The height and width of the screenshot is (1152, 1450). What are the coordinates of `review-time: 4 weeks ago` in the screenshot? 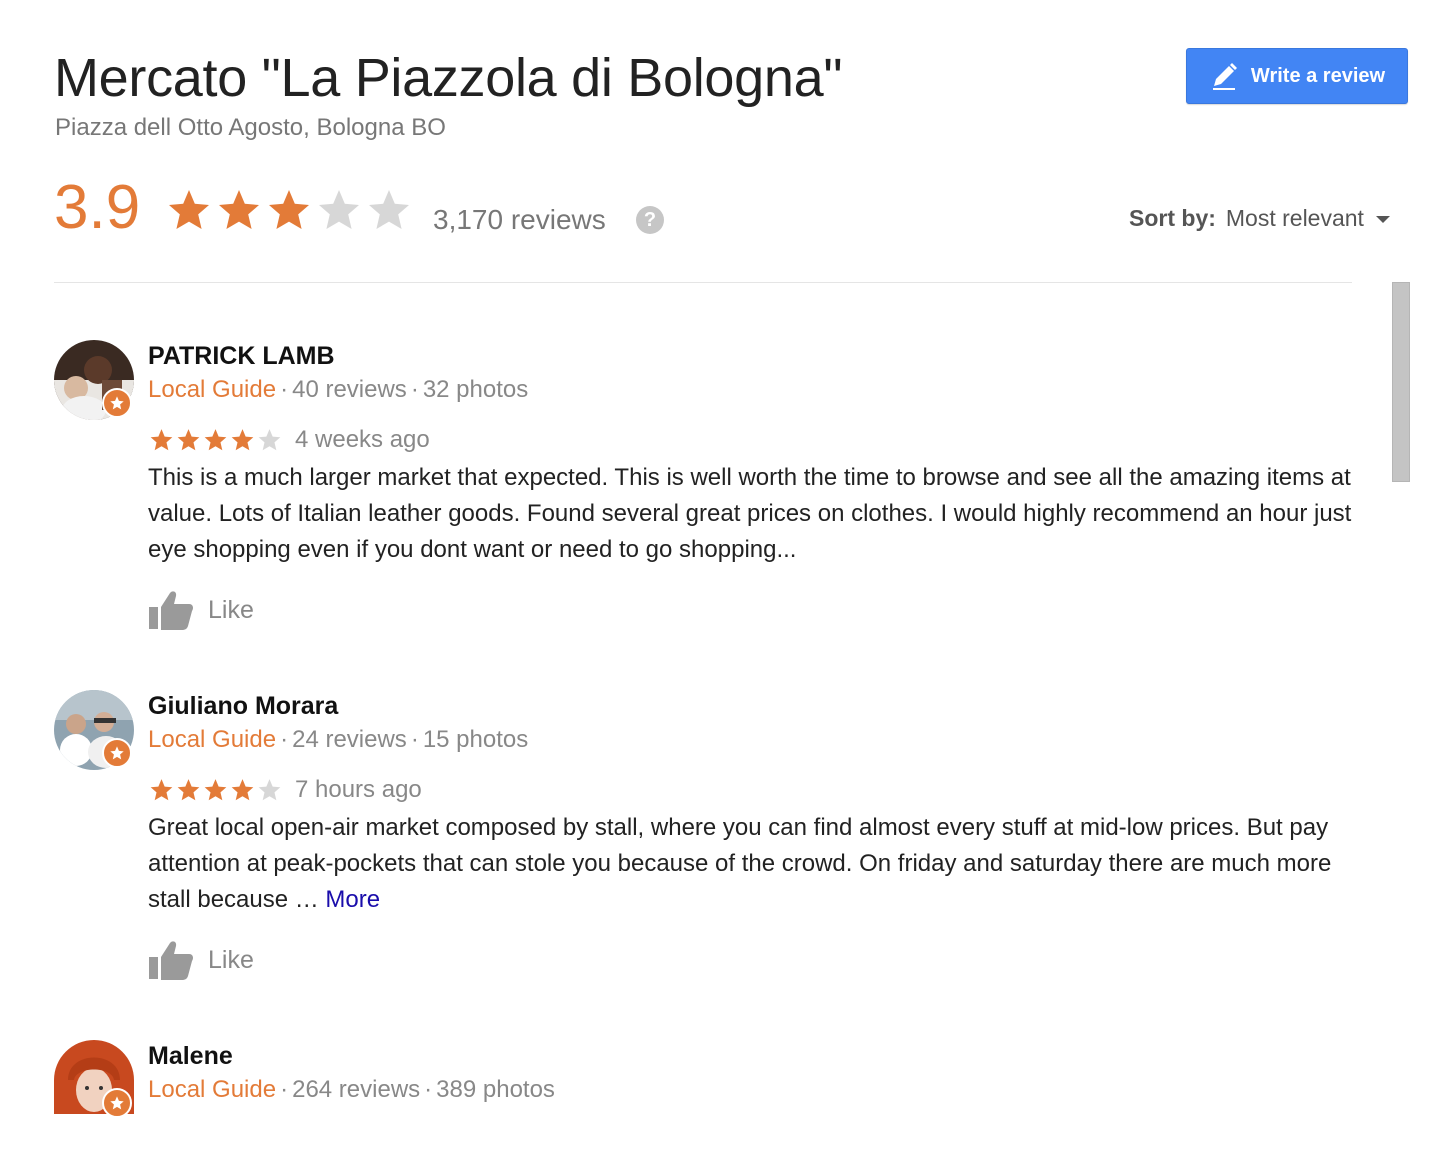 It's located at (362, 439).